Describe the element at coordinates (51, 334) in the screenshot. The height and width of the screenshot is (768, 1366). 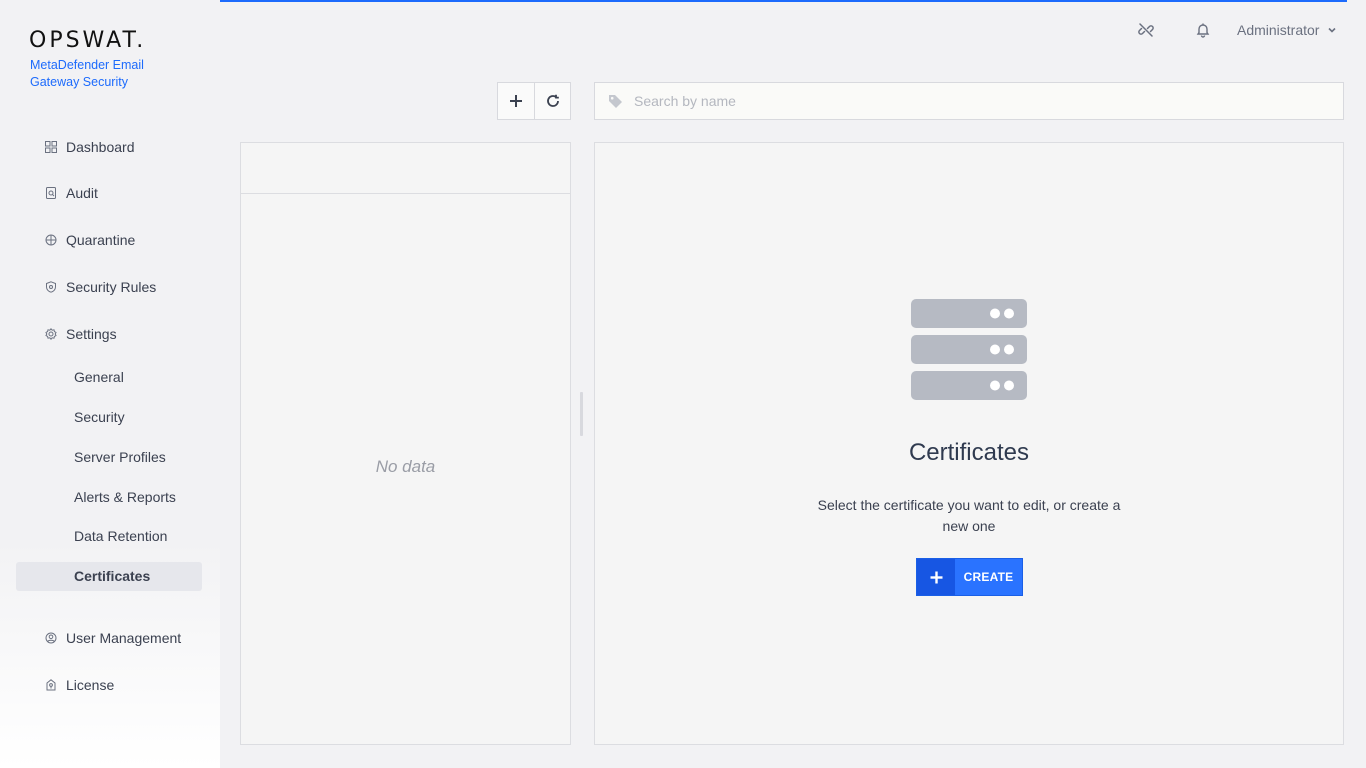
I see `gear-icon` at that location.